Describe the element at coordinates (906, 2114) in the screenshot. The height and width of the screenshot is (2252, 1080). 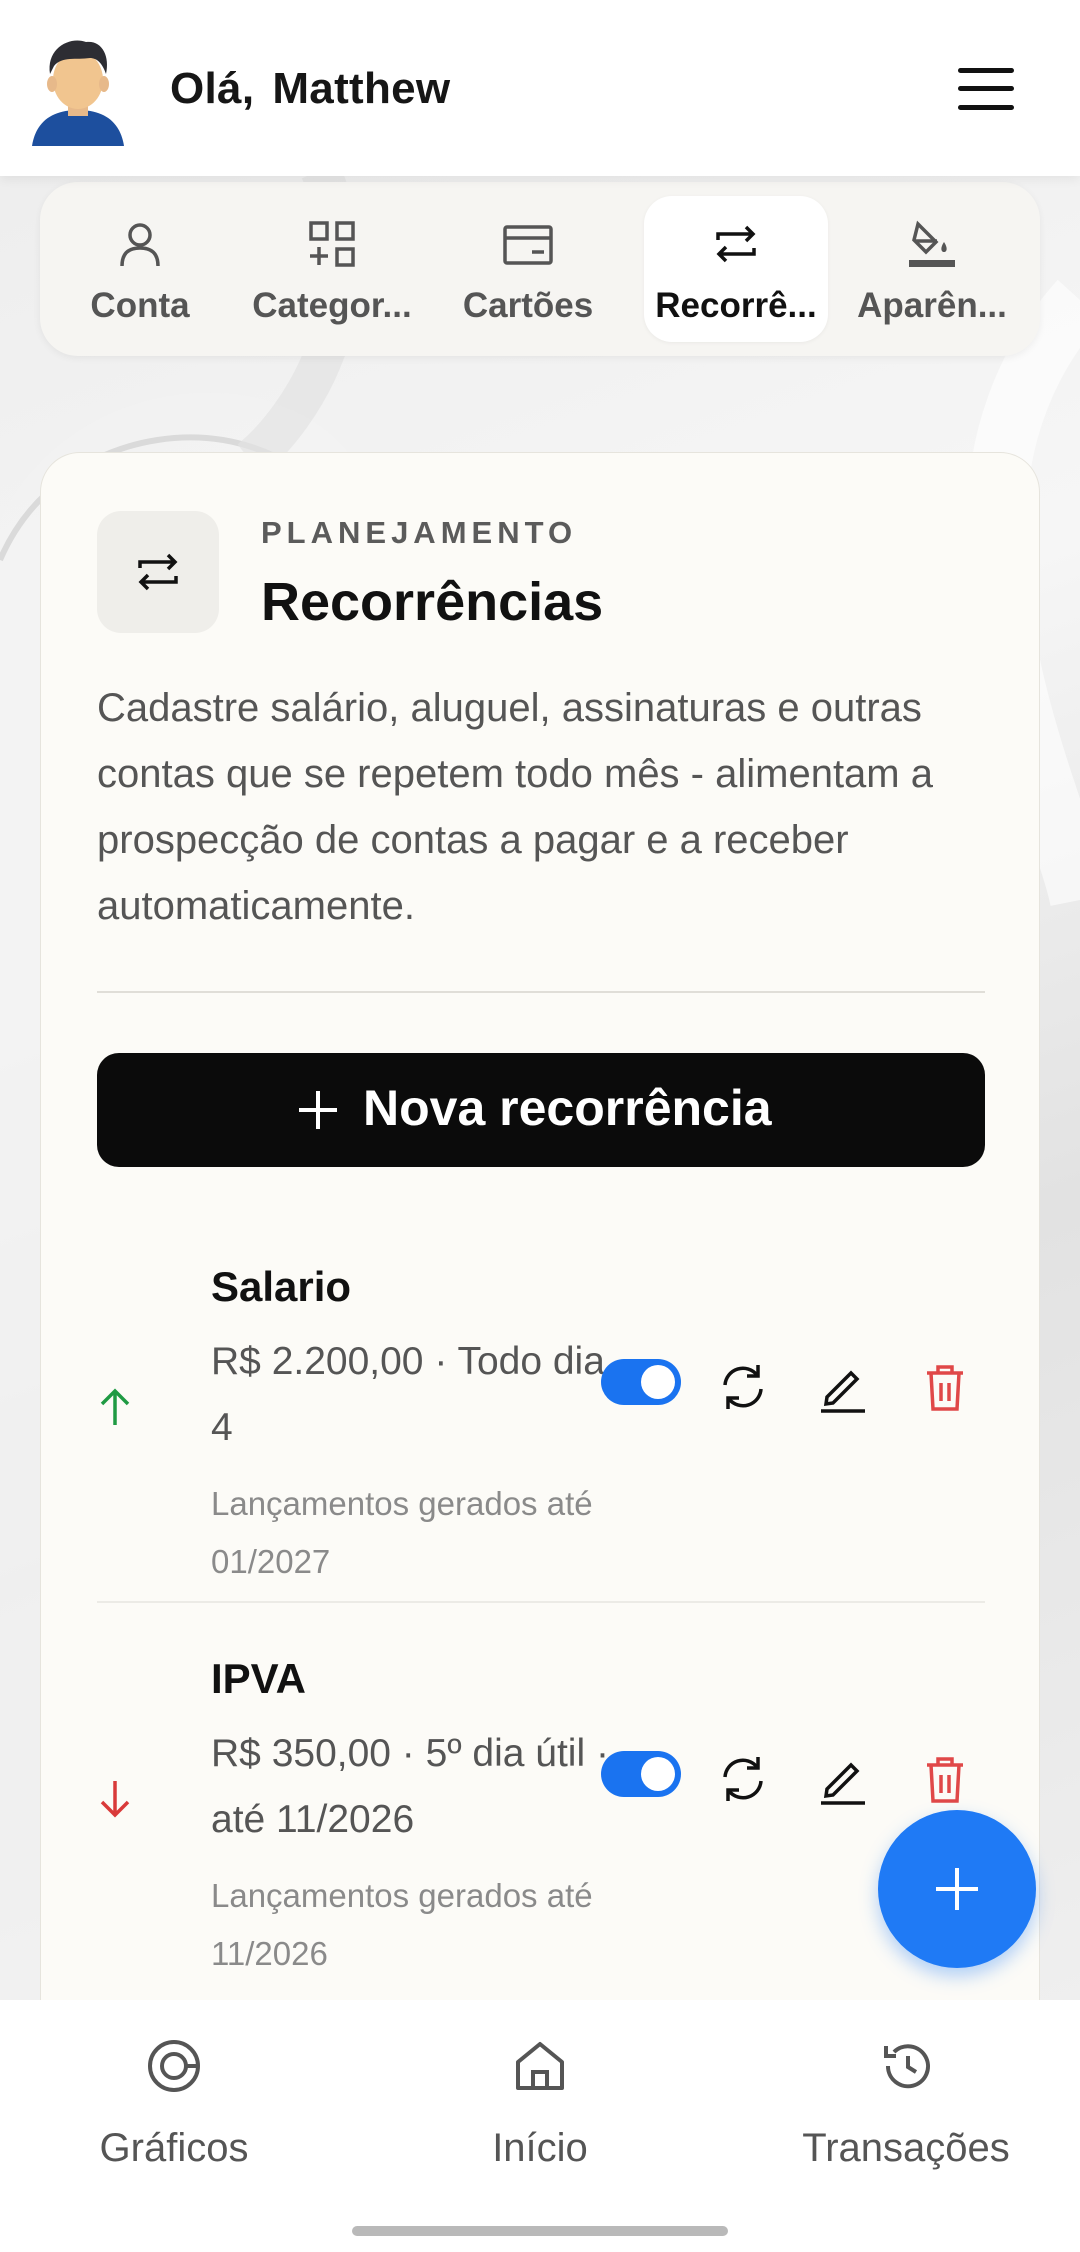
I see `nav-transacoes: Transações` at that location.